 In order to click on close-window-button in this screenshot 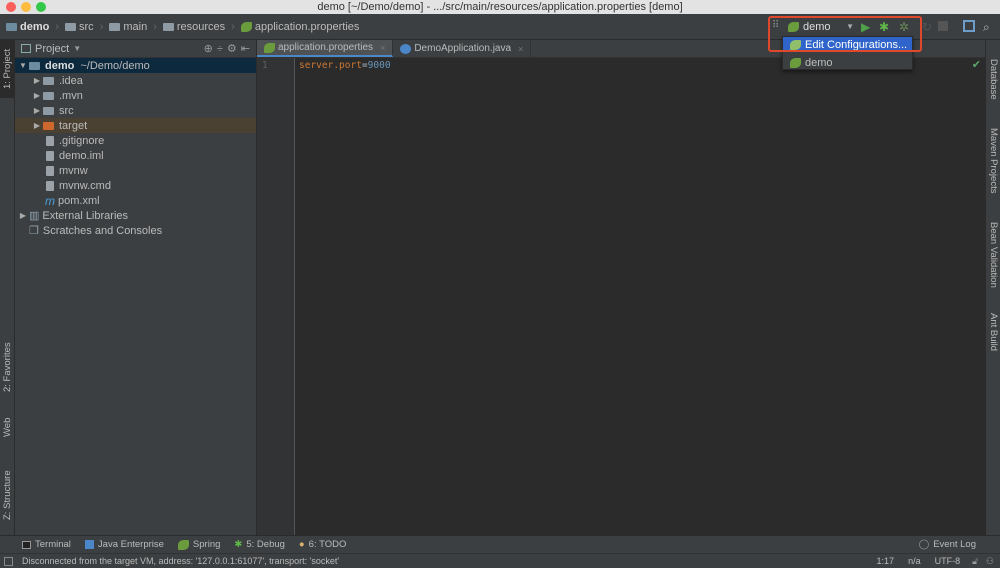, I will do `click(11, 7)`.